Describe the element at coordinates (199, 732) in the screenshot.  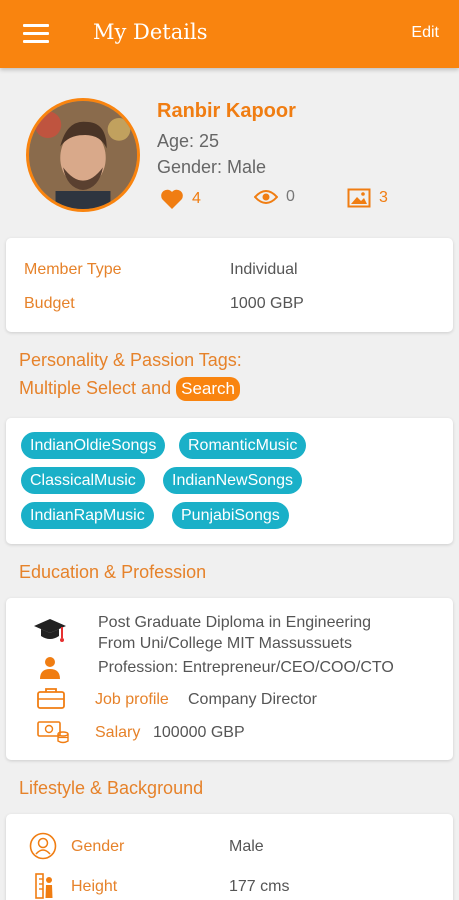
I see `salary-value: 100000 GBP` at that location.